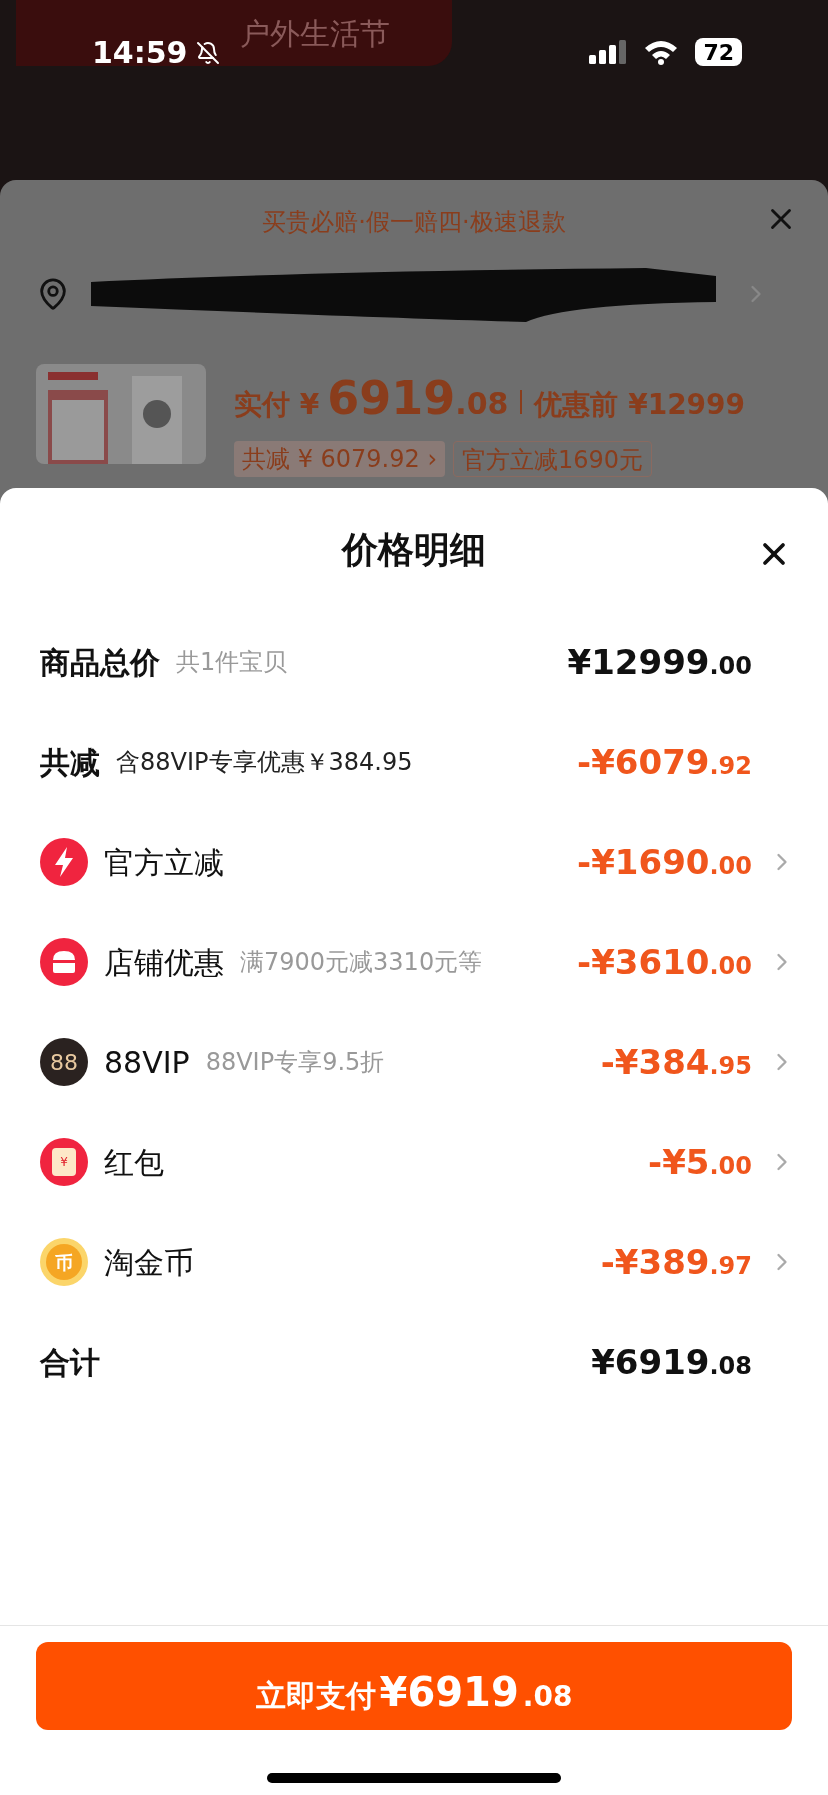  I want to click on paid-label: 实付 ¥, so click(277, 405).